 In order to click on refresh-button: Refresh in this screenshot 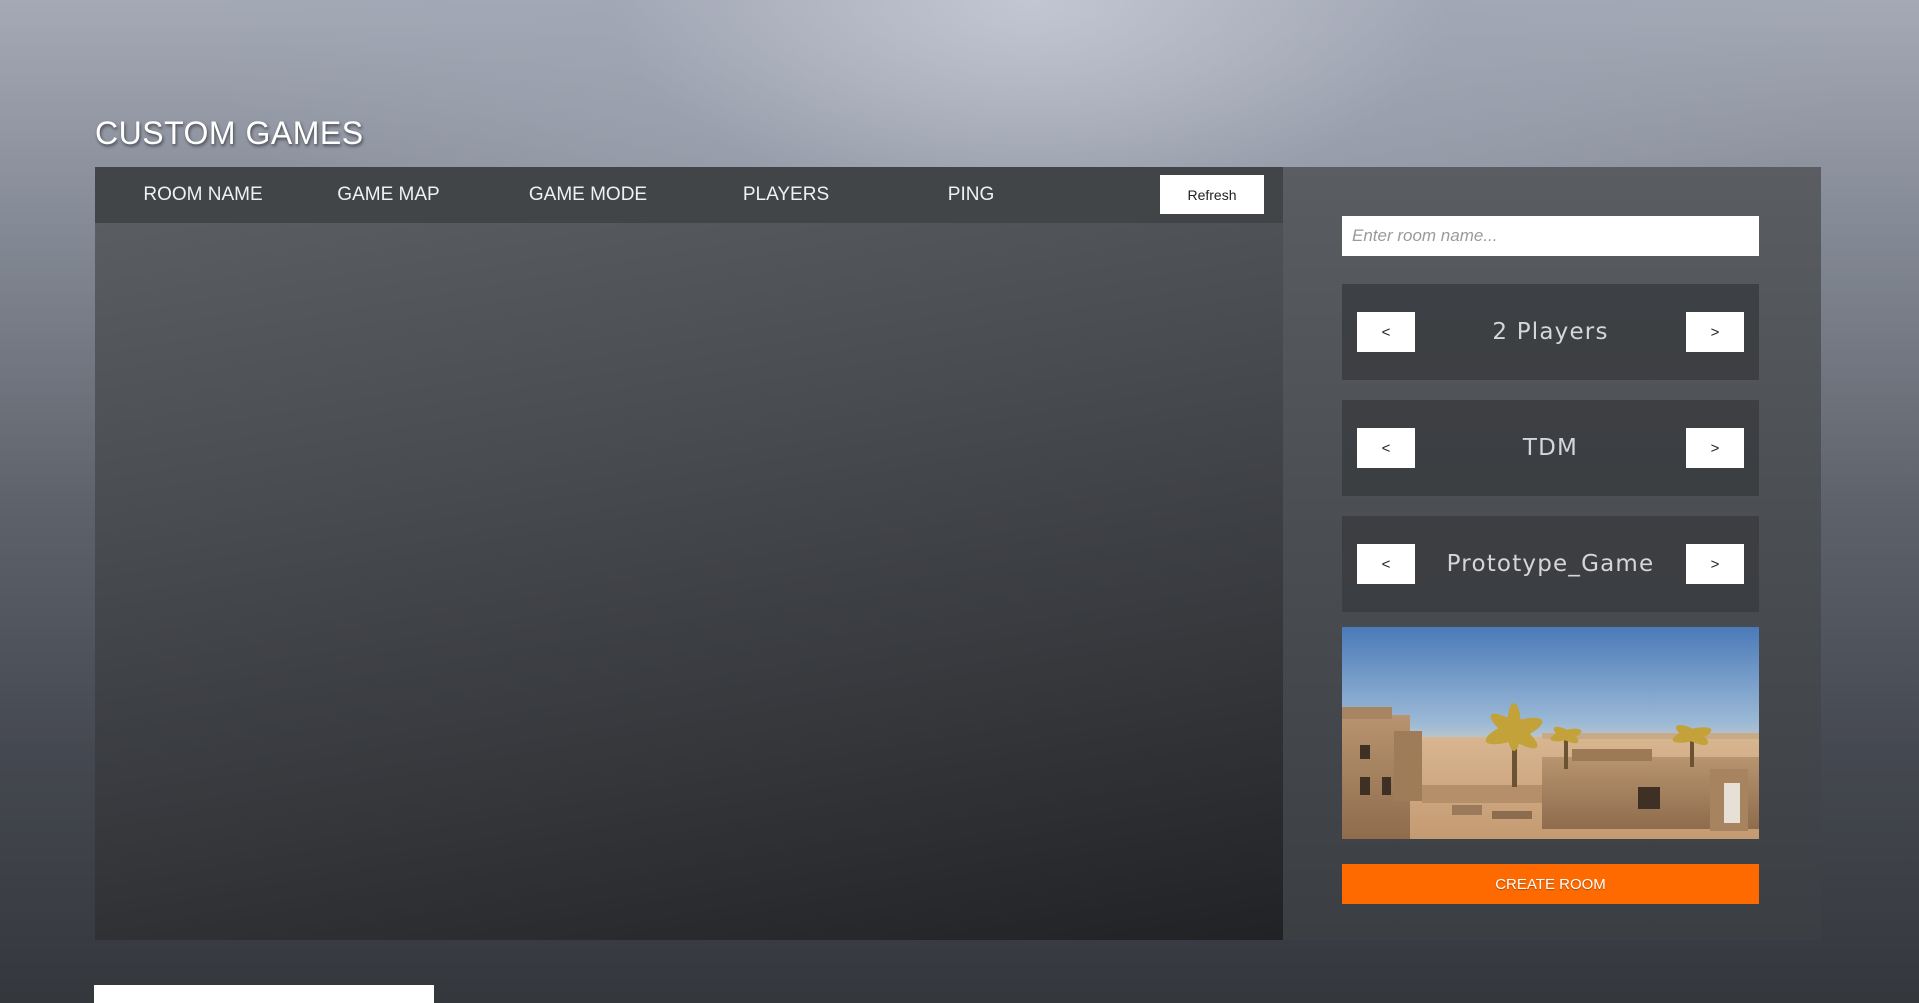, I will do `click(1212, 194)`.